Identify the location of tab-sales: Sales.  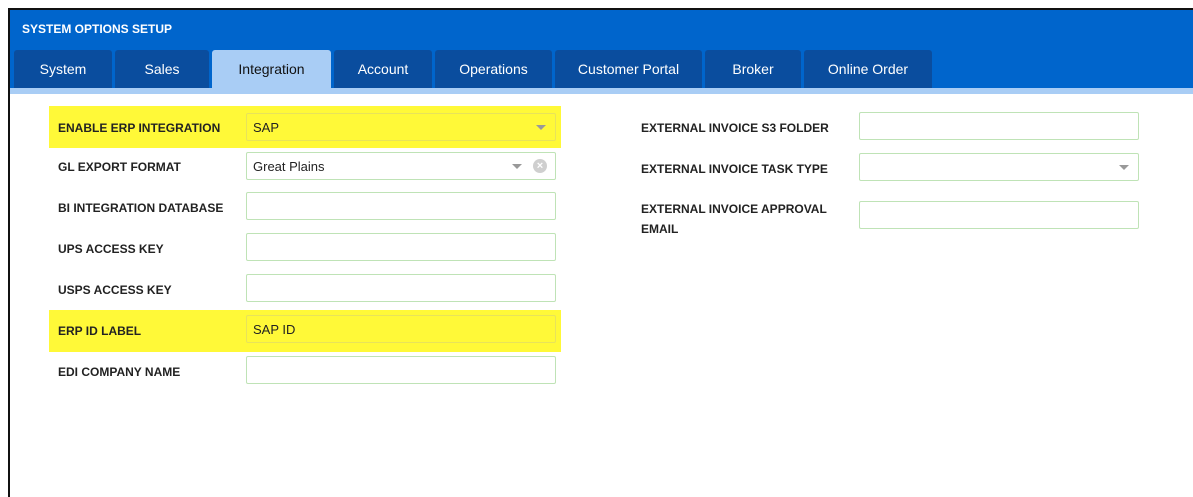
(162, 69).